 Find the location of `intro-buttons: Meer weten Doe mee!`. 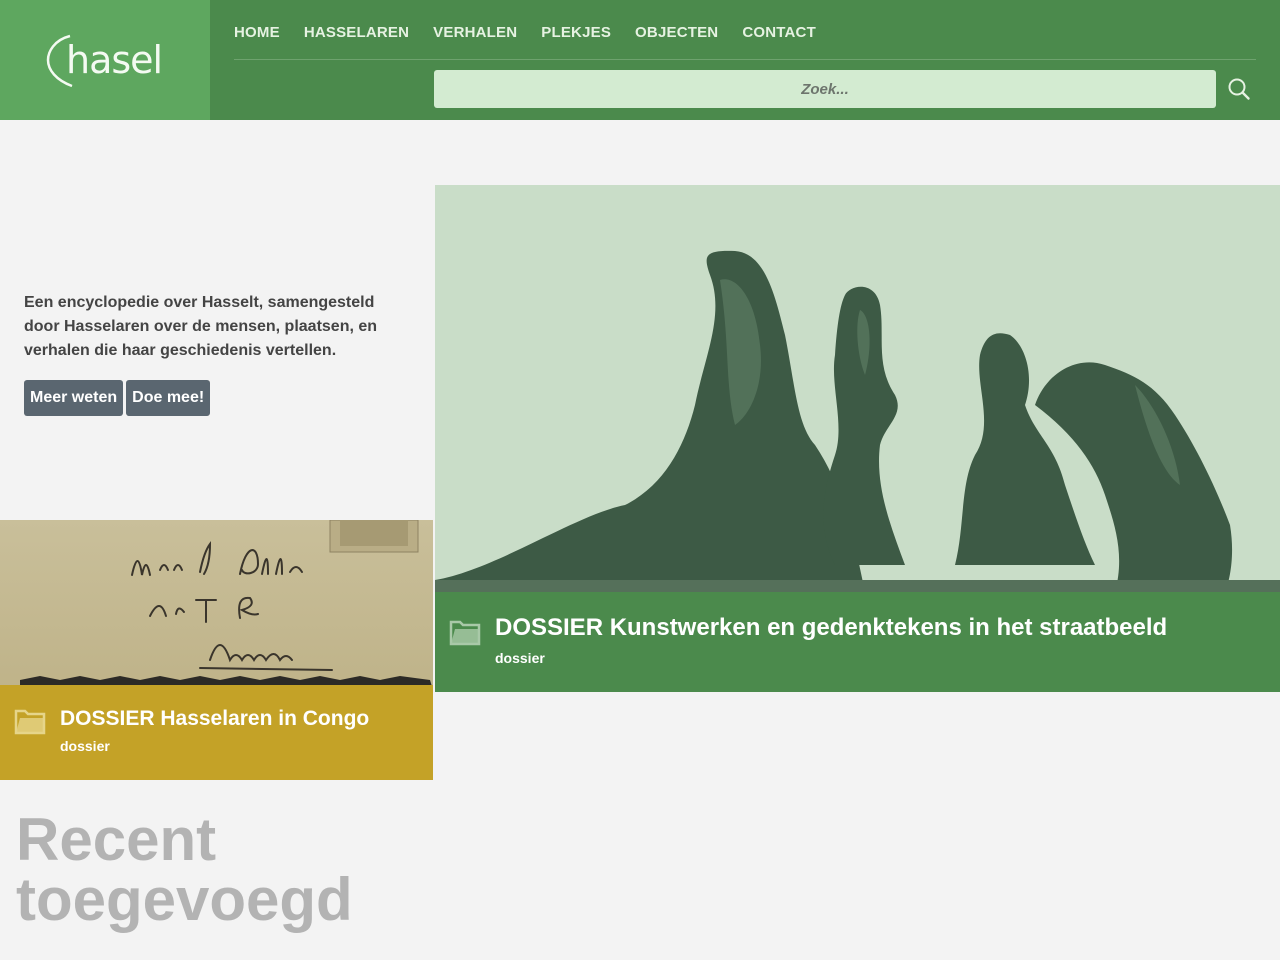

intro-buttons: Meer weten Doe mee! is located at coordinates (117, 398).